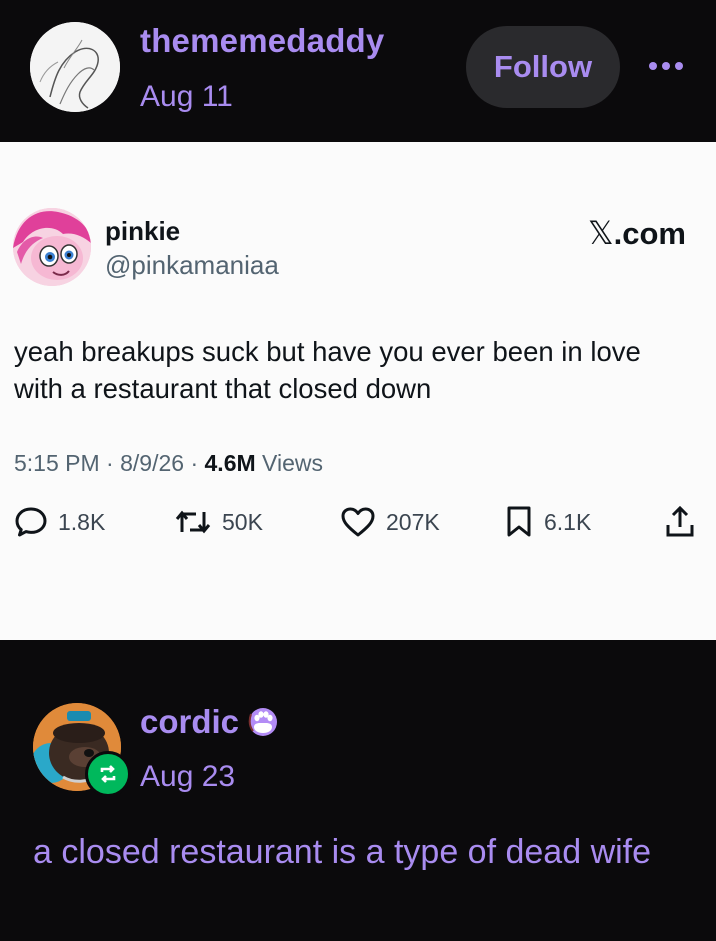 The height and width of the screenshot is (941, 716). Describe the element at coordinates (568, 521) in the screenshot. I see `bookmark-count: 6.1K` at that location.